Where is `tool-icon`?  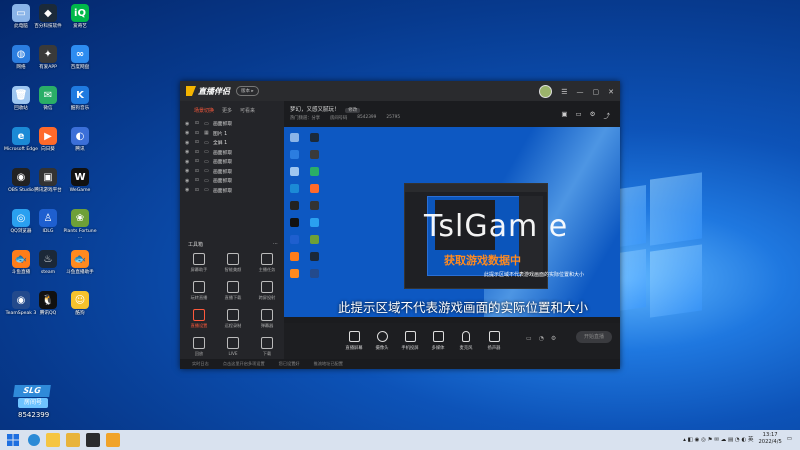 tool-icon is located at coordinates (267, 315).